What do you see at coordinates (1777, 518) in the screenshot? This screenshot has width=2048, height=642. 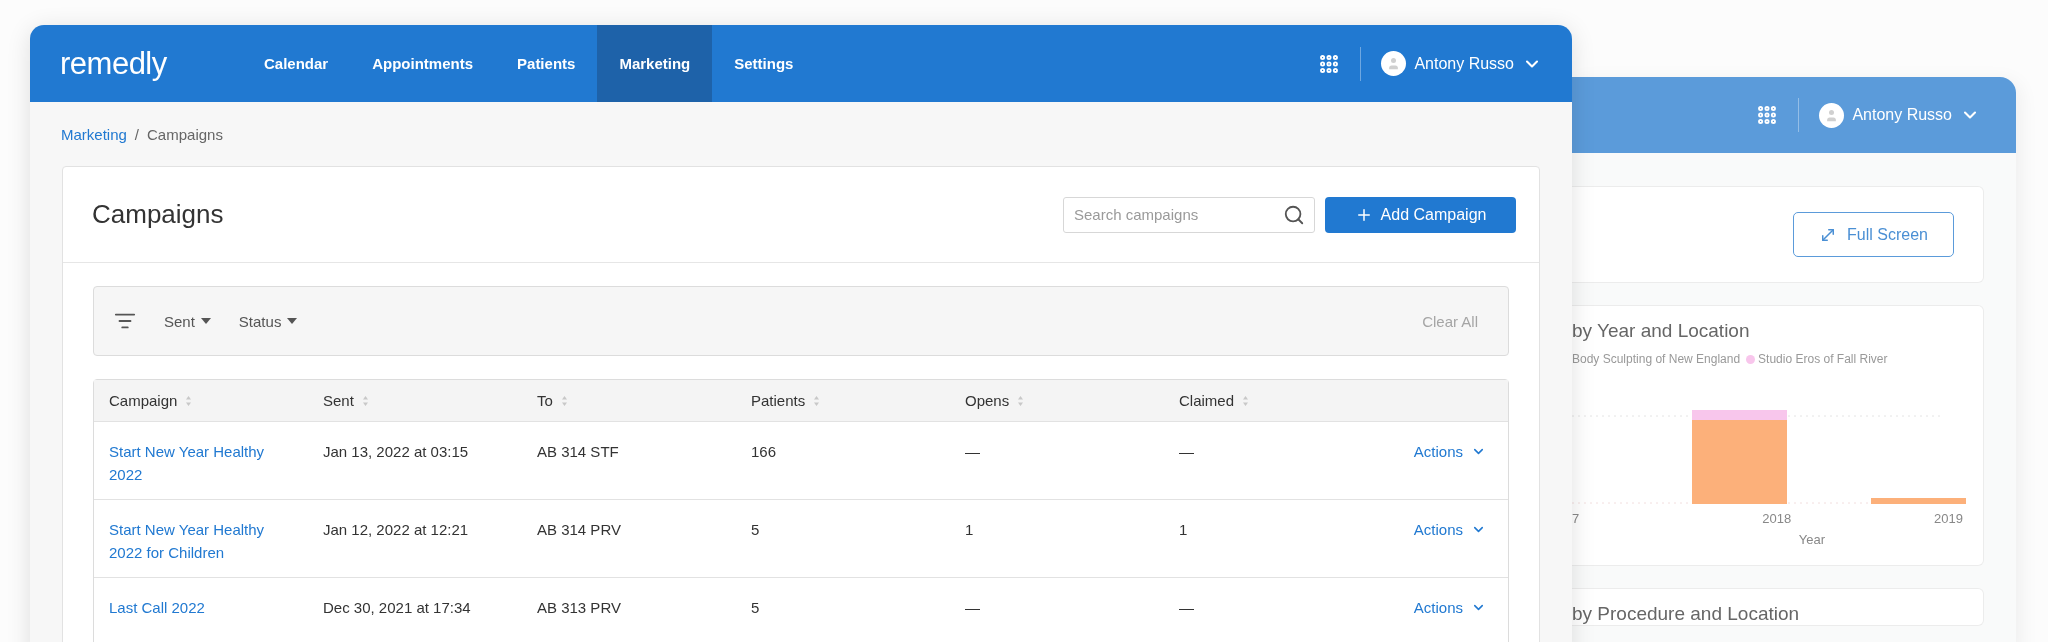 I see `axis-label: 2018` at bounding box center [1777, 518].